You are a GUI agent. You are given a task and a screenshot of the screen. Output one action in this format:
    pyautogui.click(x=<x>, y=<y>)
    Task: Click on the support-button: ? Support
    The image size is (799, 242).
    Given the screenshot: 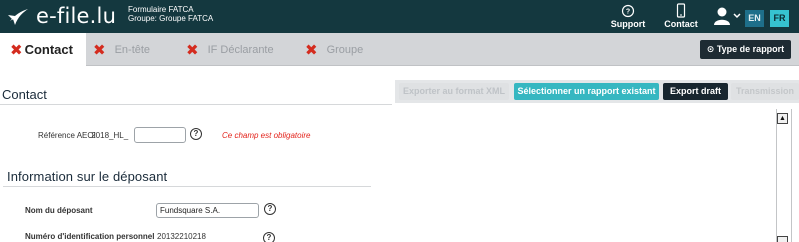 What is the action you would take?
    pyautogui.click(x=628, y=16)
    